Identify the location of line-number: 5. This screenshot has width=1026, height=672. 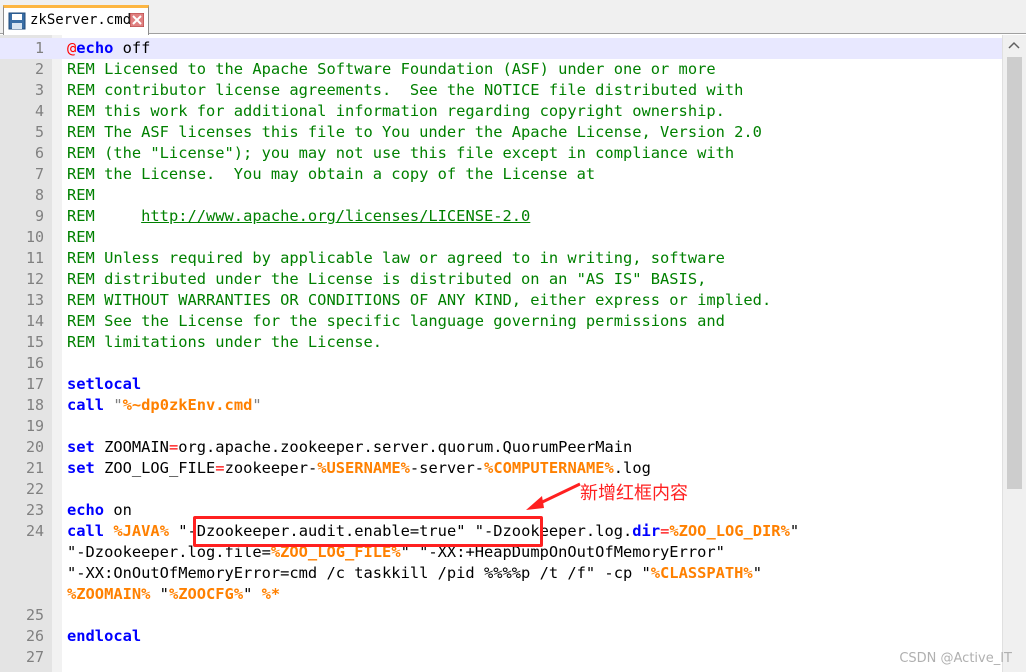
(39, 132).